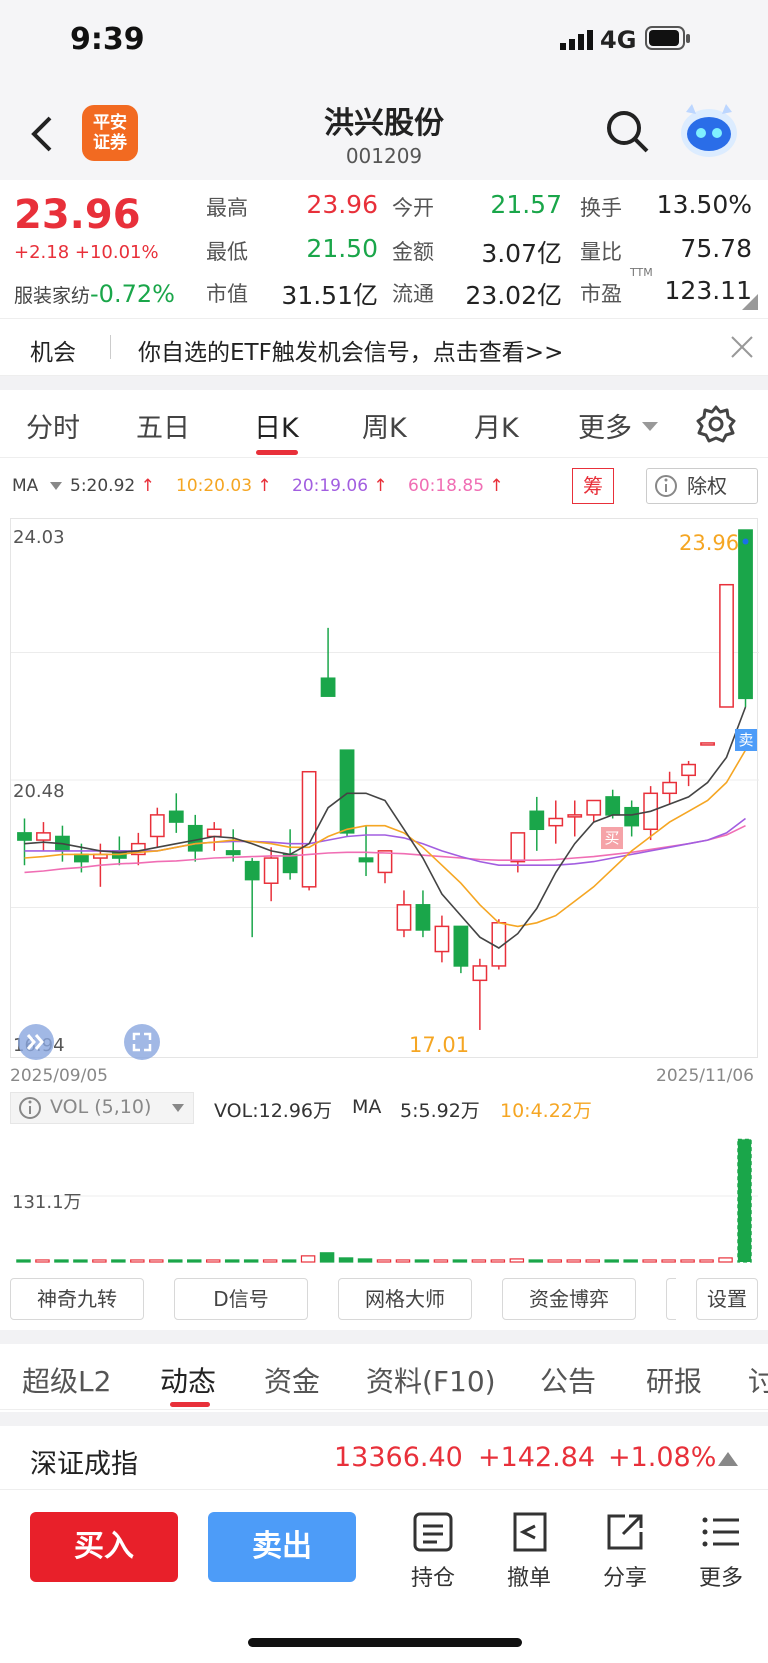 The image size is (768, 1663). I want to click on sell-button: 卖出, so click(282, 1547).